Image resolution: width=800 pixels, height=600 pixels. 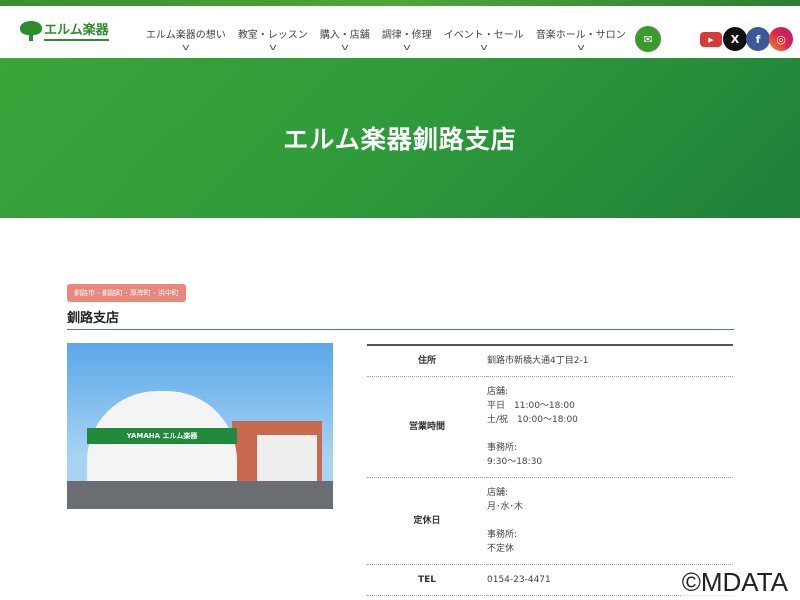 I want to click on row-label: 定休日, so click(x=427, y=521).